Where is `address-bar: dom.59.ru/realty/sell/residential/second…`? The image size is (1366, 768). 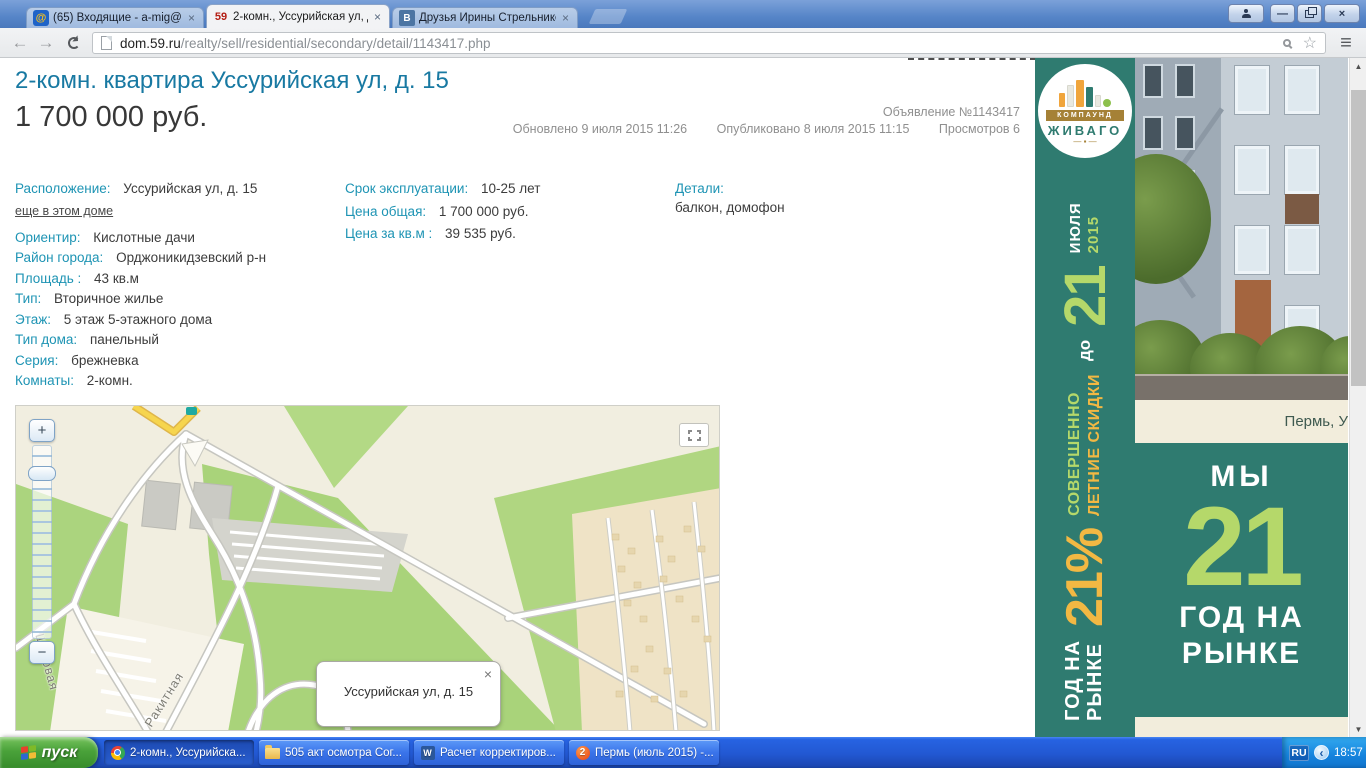 address-bar: dom.59.ru/realty/sell/residential/second… is located at coordinates (709, 43).